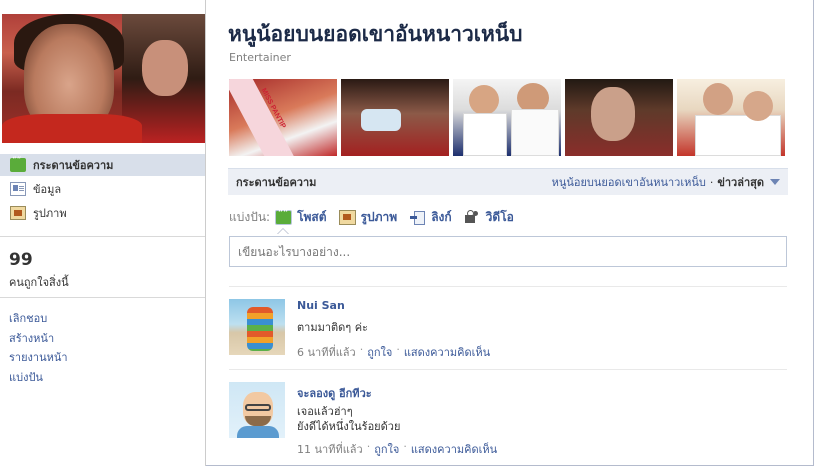 This screenshot has height=466, width=814. I want to click on post-message: ตามมาติดๆ ค่ะ, so click(332, 327).